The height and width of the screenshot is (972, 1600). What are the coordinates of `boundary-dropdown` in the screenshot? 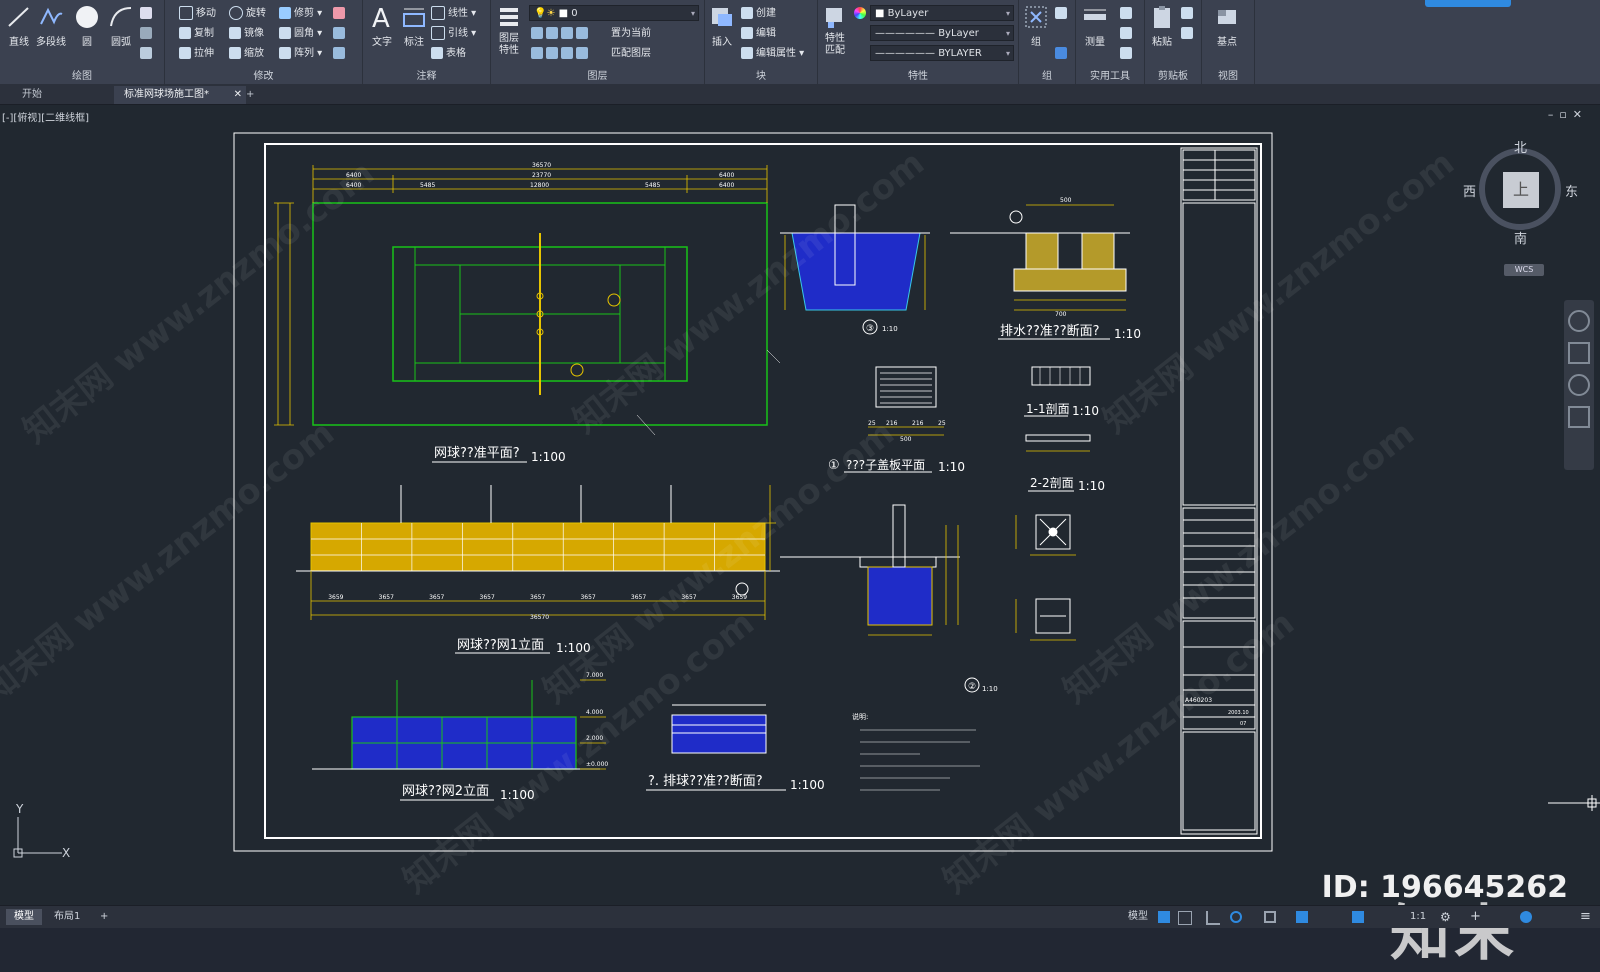 It's located at (147, 54).